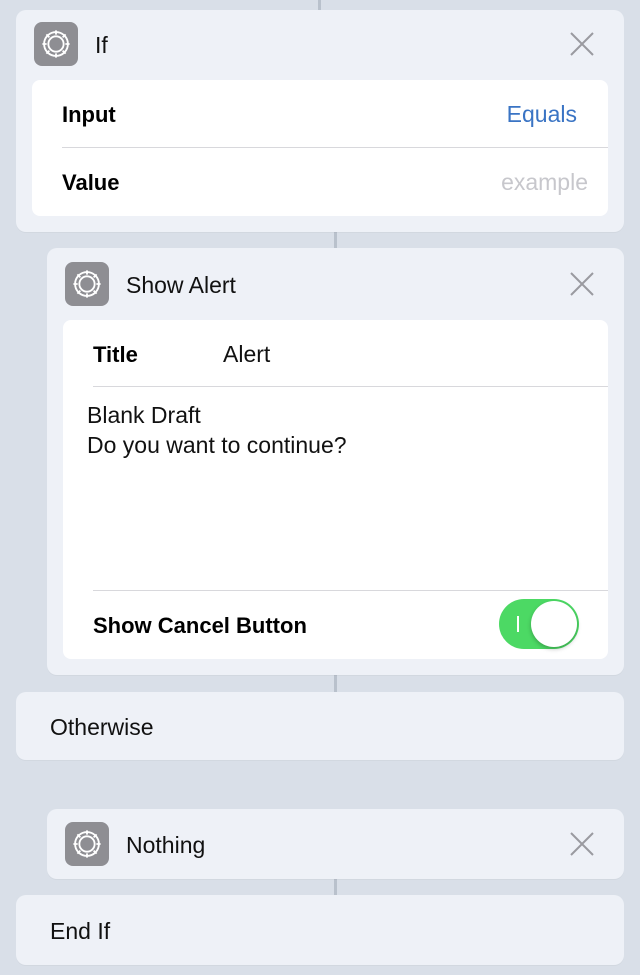  Describe the element at coordinates (542, 114) in the screenshot. I see `input-condition-value: Equals` at that location.